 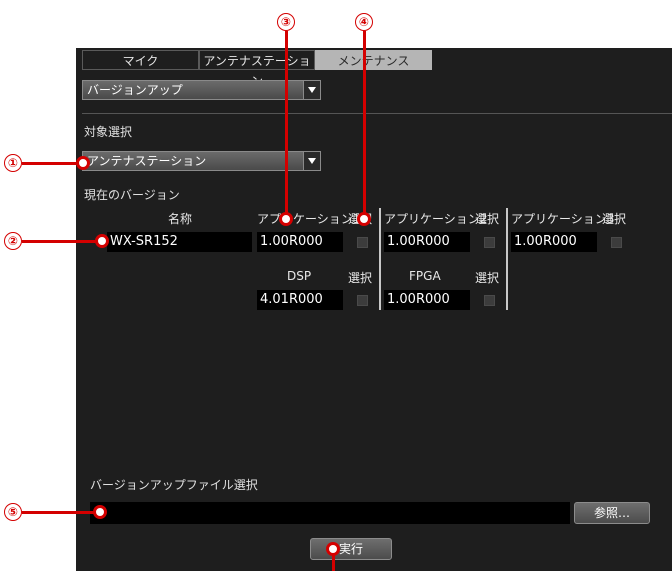 What do you see at coordinates (425, 276) in the screenshot?
I see `fpga-header: FPGA` at bounding box center [425, 276].